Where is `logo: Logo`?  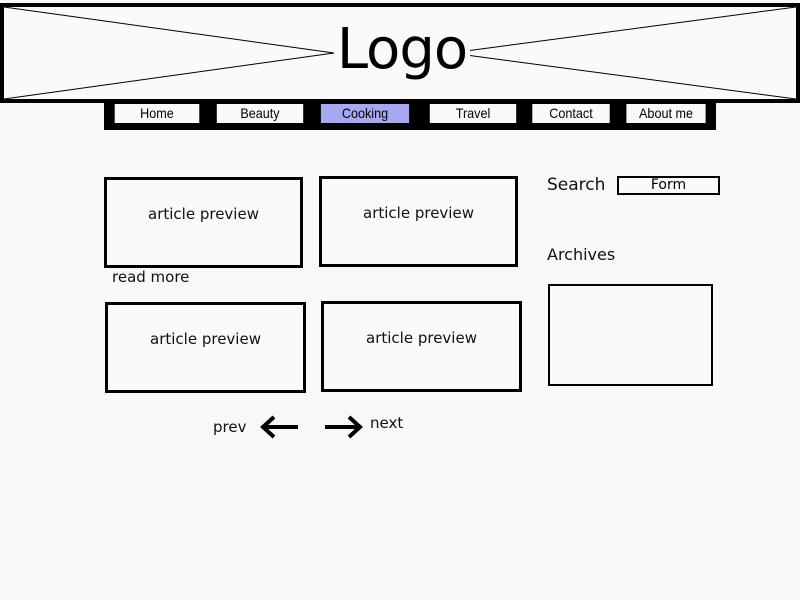 logo: Logo is located at coordinates (402, 50).